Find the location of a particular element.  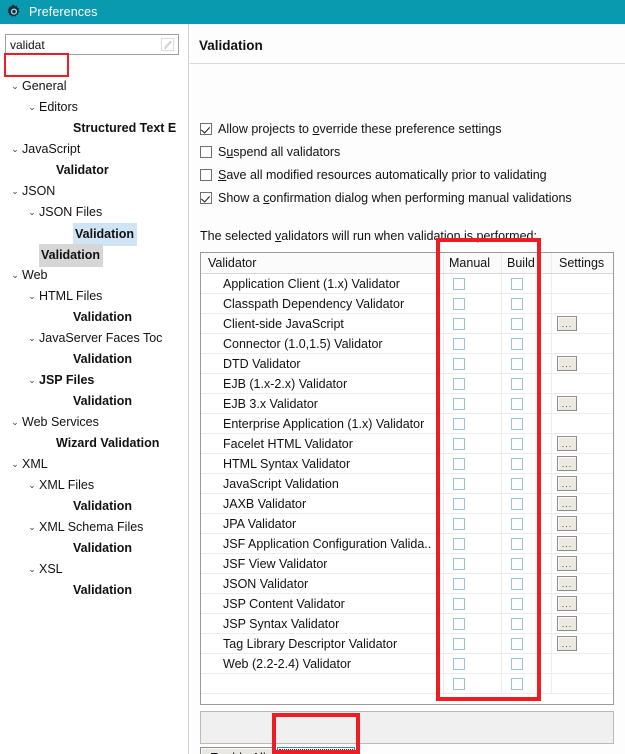

table-row: Enterprise Application (1.x) Validator is located at coordinates (407, 424).